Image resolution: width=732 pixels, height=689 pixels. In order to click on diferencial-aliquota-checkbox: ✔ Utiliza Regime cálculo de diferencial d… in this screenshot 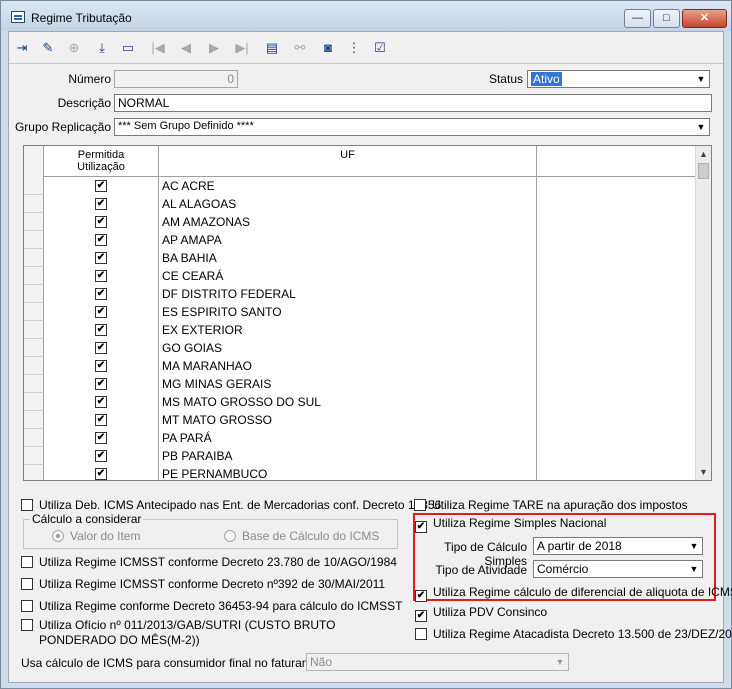, I will do `click(573, 593)`.